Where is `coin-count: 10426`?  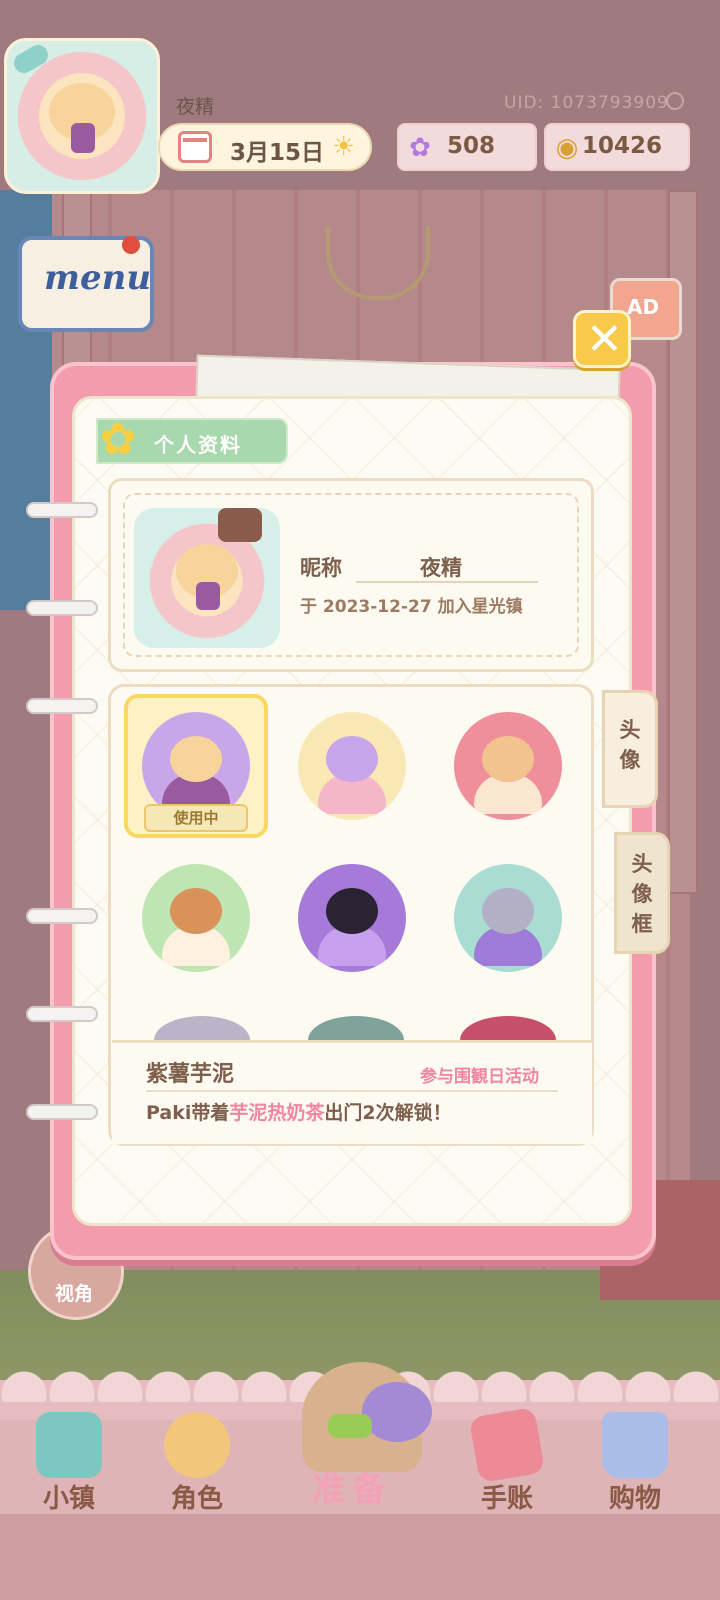
coin-count: 10426 is located at coordinates (622, 146).